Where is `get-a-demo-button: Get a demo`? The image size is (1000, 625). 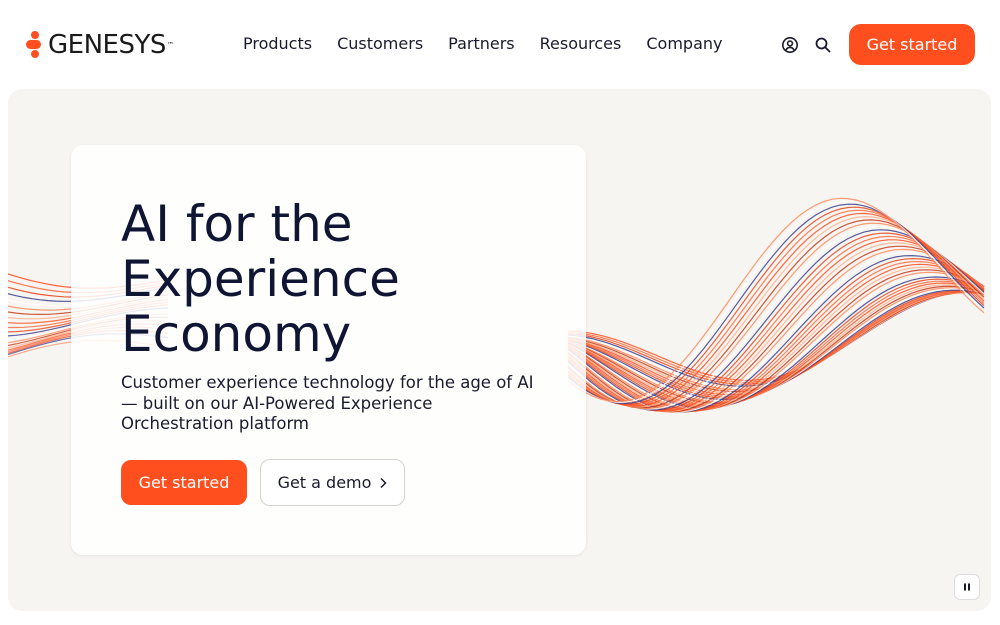
get-a-demo-button: Get a demo is located at coordinates (332, 482).